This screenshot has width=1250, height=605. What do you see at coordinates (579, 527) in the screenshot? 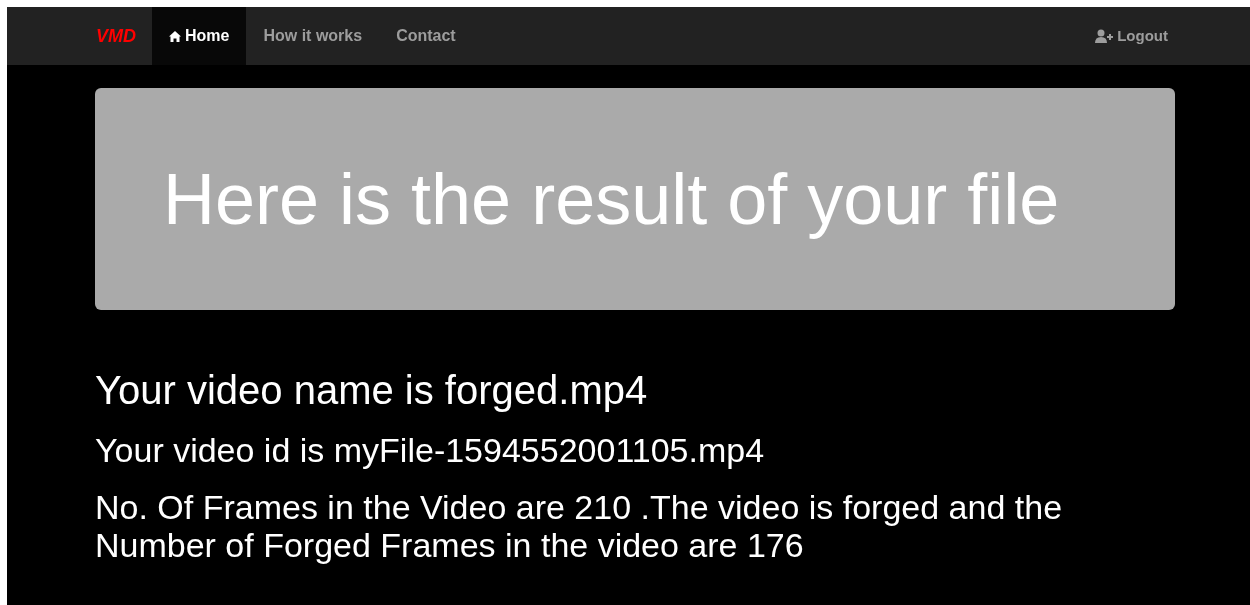
I see `result-summary-text: No. Of Frames in the Video are 210 .The video is forged and the Number of Forged Frames in the video are 176` at bounding box center [579, 527].